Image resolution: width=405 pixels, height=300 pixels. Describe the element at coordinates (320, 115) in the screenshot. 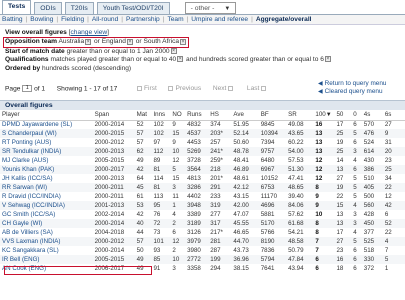

I see `col-100-label: 100` at that location.